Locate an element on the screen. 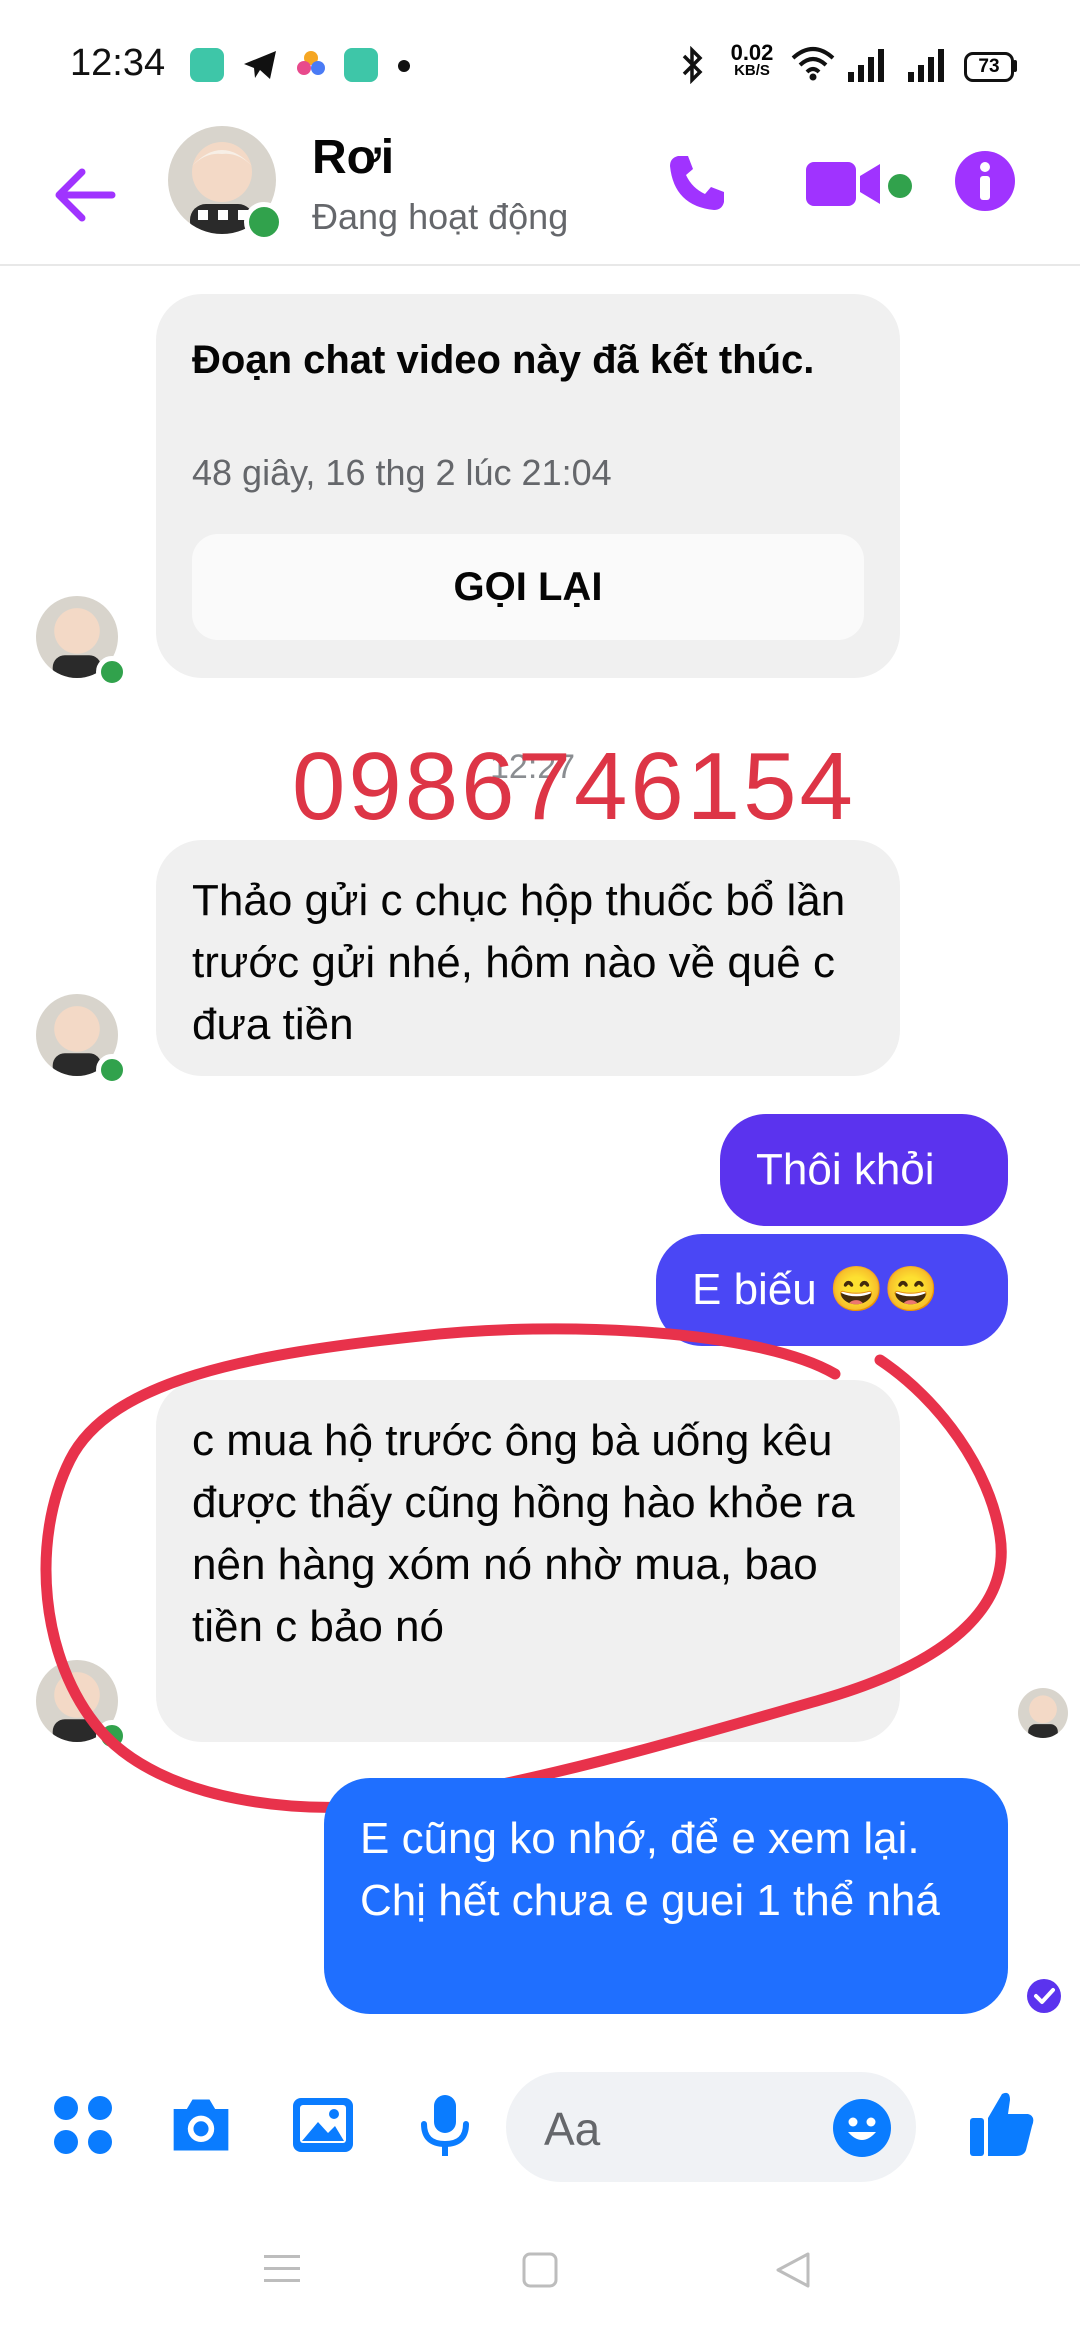 The width and height of the screenshot is (1080, 2340). message-input: Aa is located at coordinates (711, 2127).